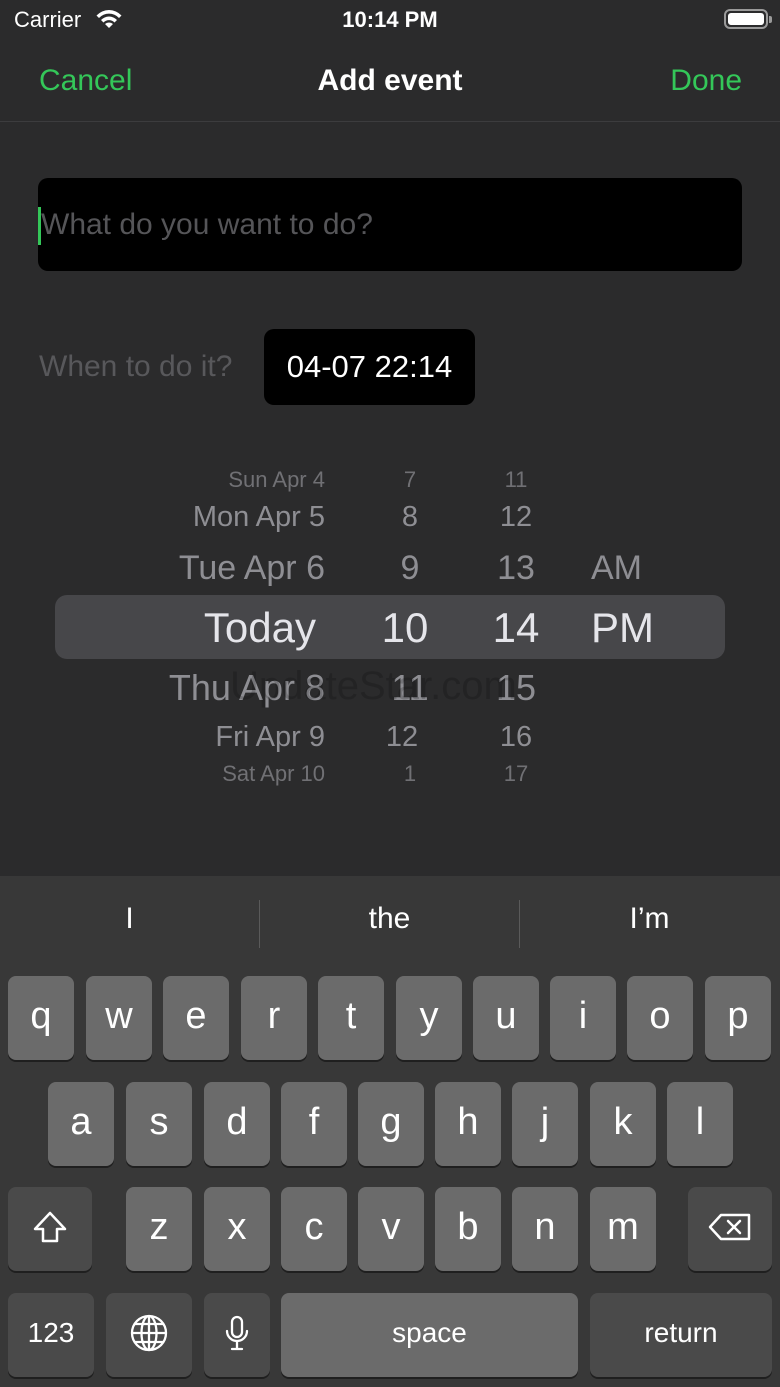 The image size is (780, 1387). I want to click on picker-date-item: Sun Apr 4, so click(276, 480).